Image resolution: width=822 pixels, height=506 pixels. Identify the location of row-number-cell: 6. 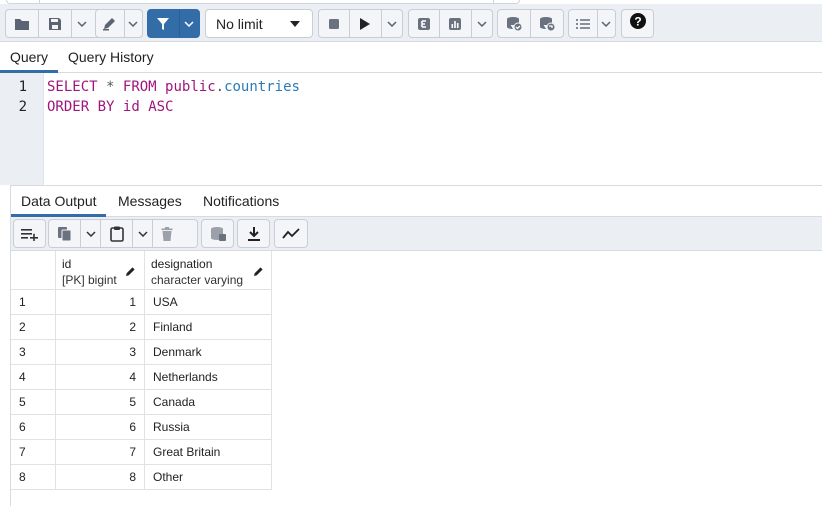
(33, 427).